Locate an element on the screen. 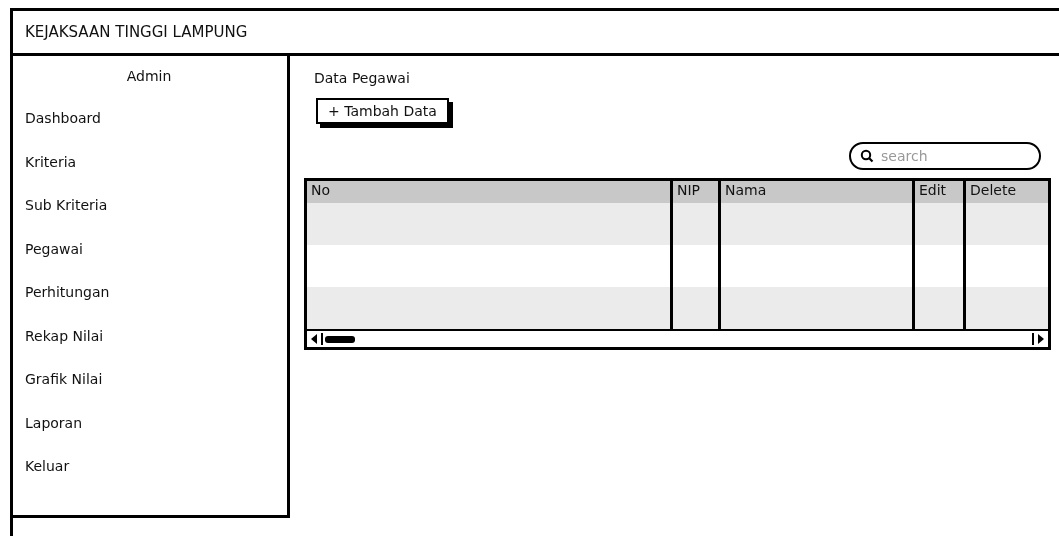  sidebar-item: Keluar is located at coordinates (156, 480).